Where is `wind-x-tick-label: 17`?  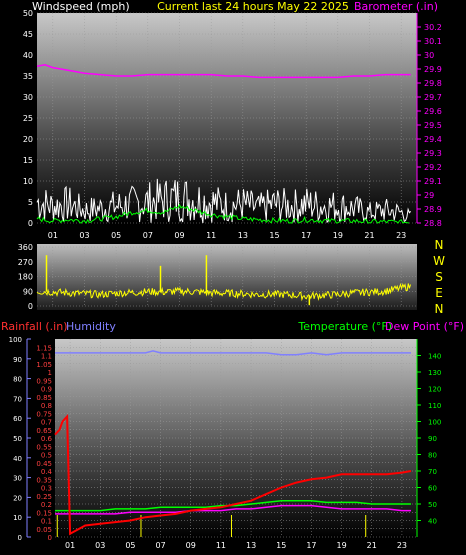 wind-x-tick-label: 17 is located at coordinates (306, 235).